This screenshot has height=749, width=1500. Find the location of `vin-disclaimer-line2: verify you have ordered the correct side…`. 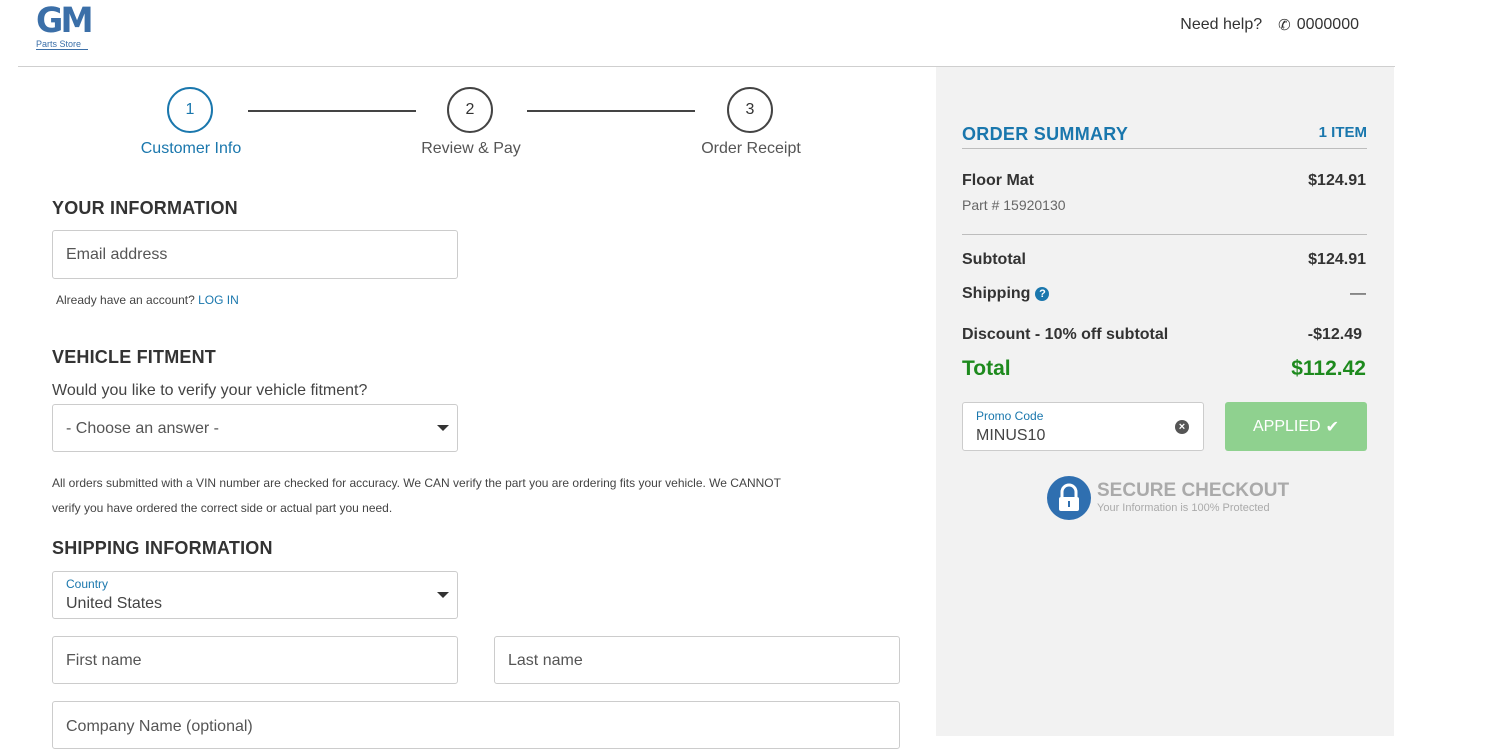

vin-disclaimer-line2: verify you have ordered the correct side… is located at coordinates (222, 508).